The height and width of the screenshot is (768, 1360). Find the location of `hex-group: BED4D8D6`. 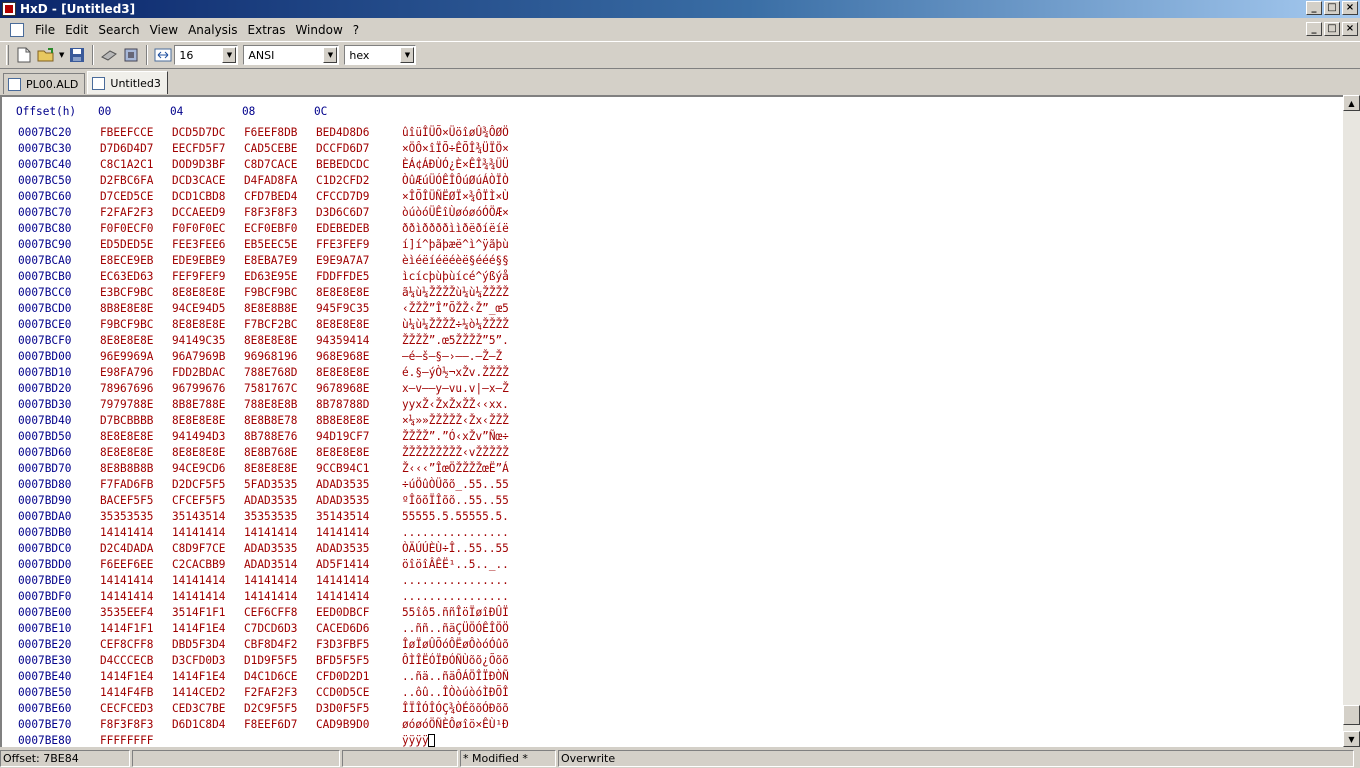

hex-group: BED4D8D6 is located at coordinates (352, 132).